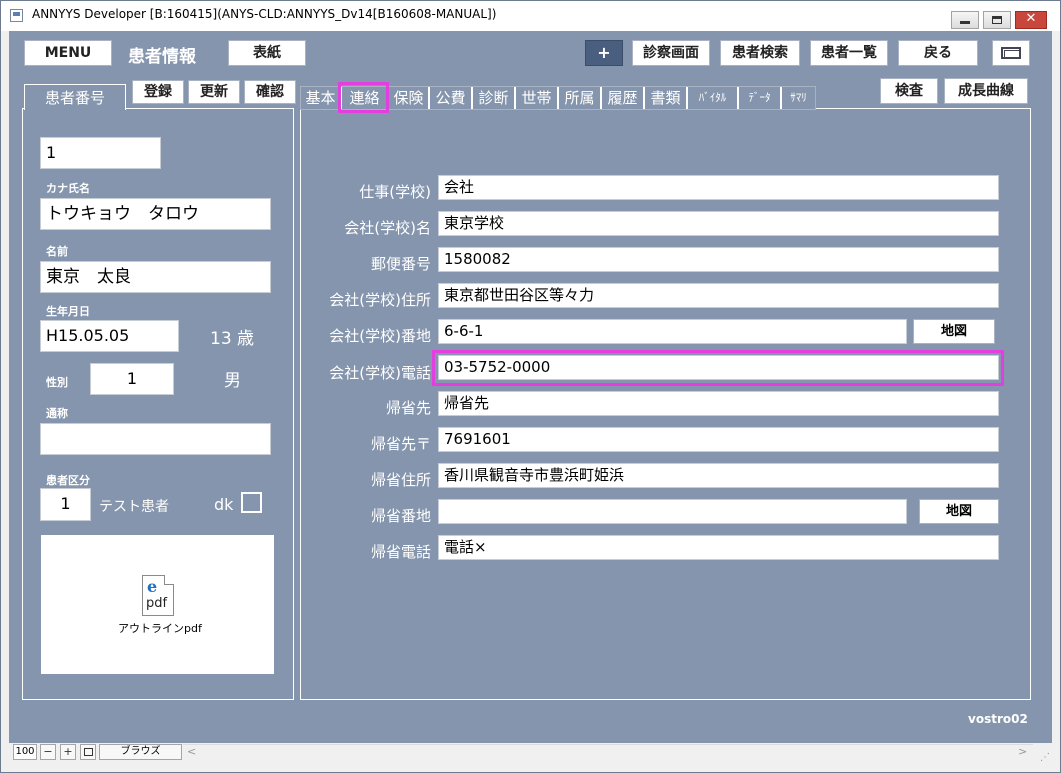  I want to click on pdf-file-label: アウトラインpdf, so click(160, 628).